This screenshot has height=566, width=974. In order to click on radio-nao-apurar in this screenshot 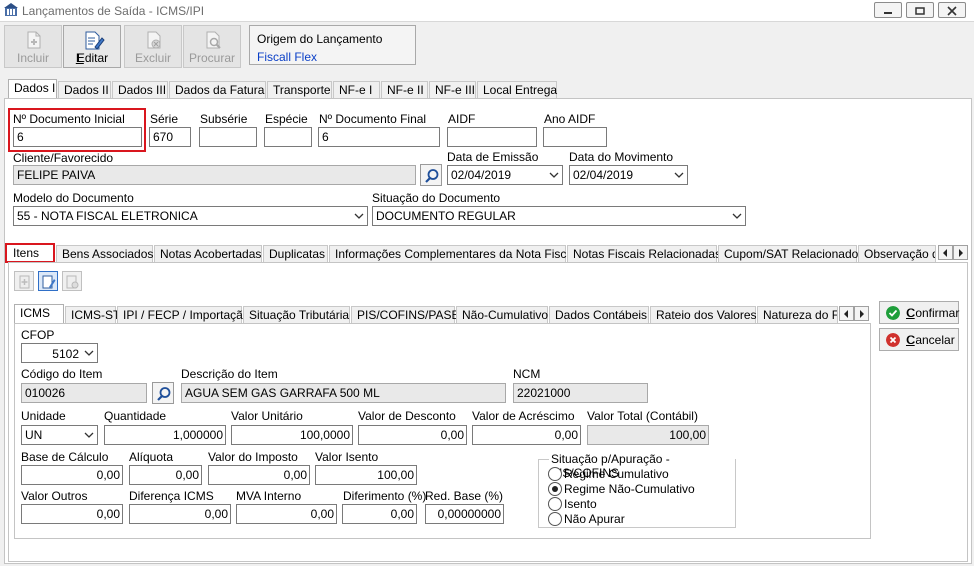, I will do `click(555, 519)`.